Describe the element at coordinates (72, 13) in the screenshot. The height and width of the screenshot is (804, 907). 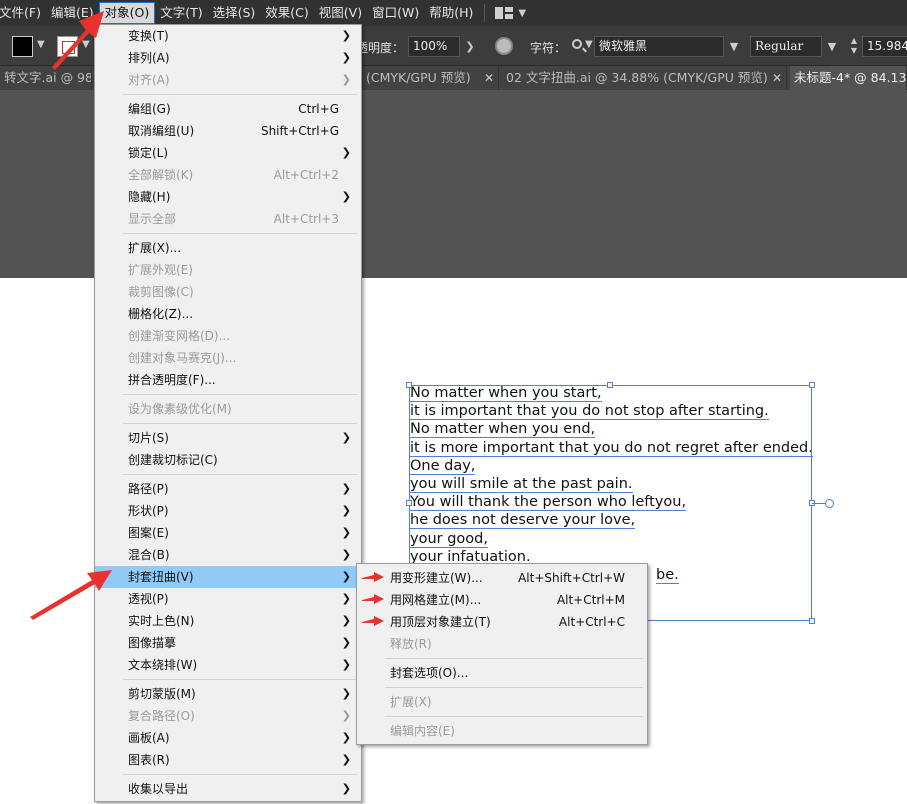
I see `menubar-item-1: 编辑(E)` at that location.